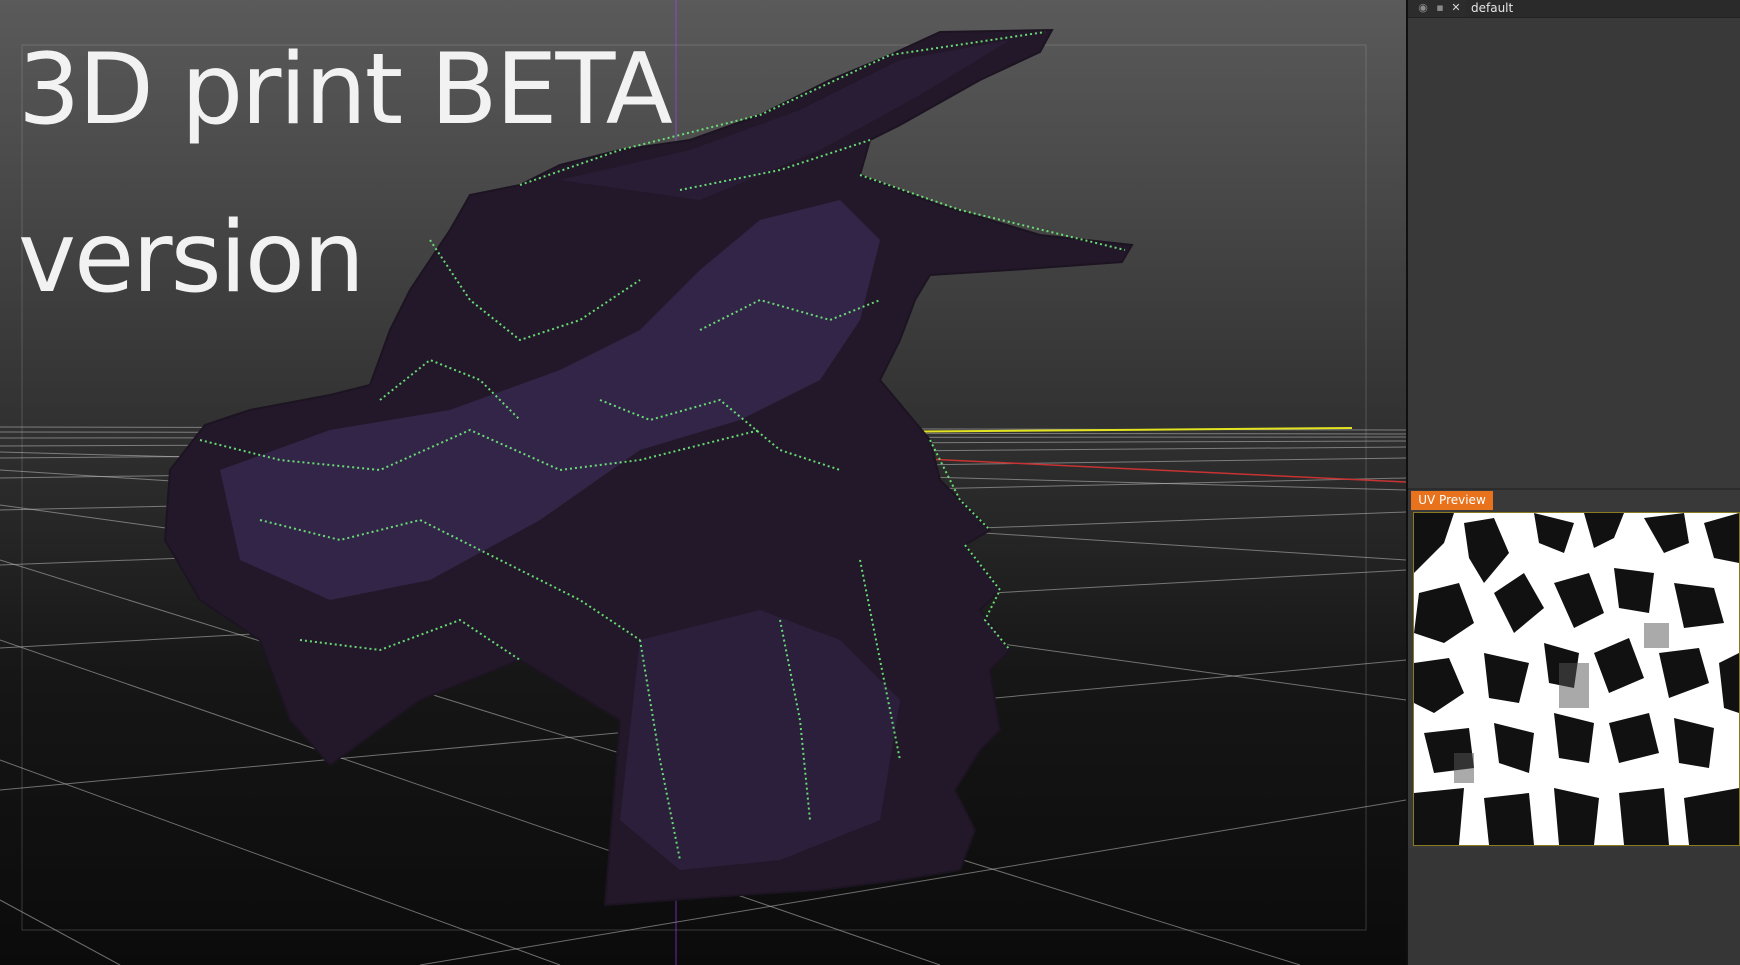  Describe the element at coordinates (1423, 8) in the screenshot. I see `eye-icon: ◉` at that location.